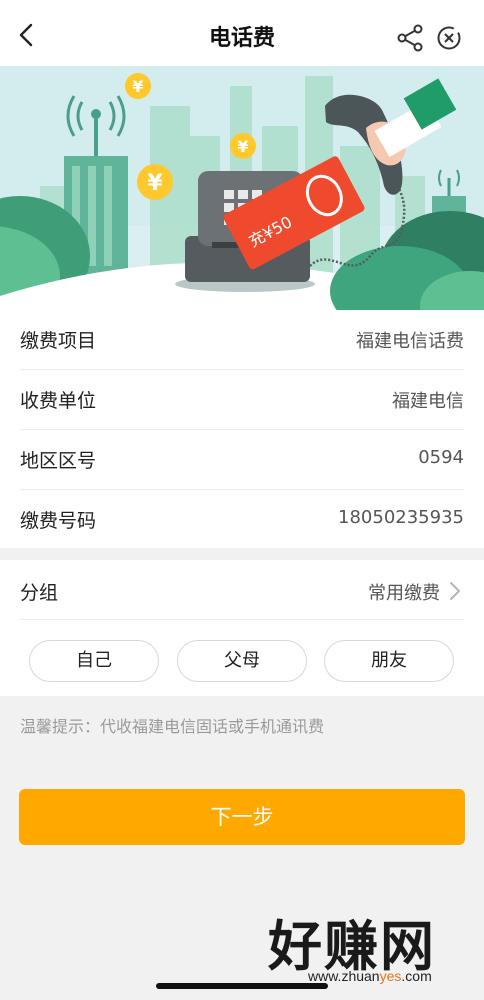  I want to click on info-label: 缴费项目, so click(58, 341).